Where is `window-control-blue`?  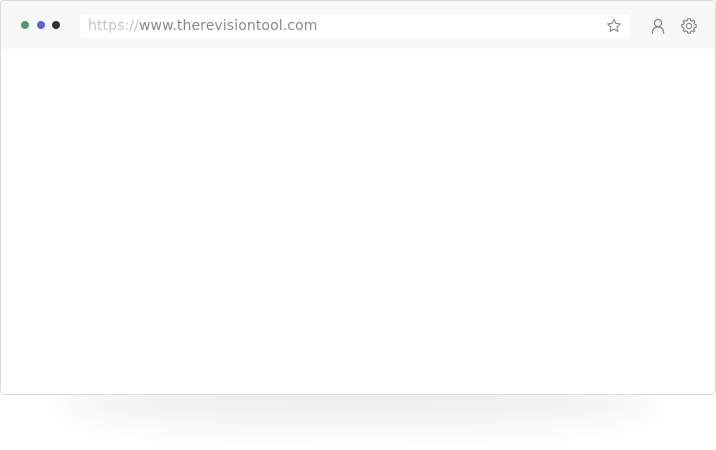
window-control-blue is located at coordinates (41, 25).